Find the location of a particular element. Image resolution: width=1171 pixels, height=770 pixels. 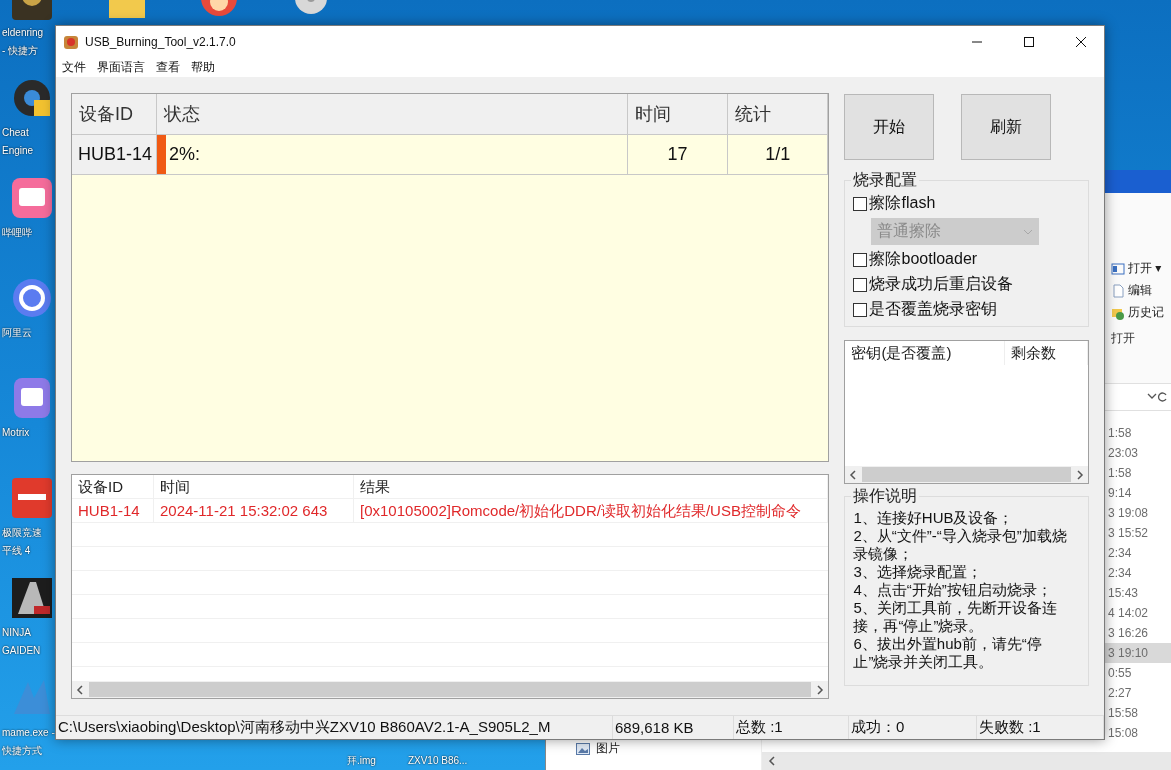

desktop-icon-label: 拜.img is located at coordinates (361, 761).